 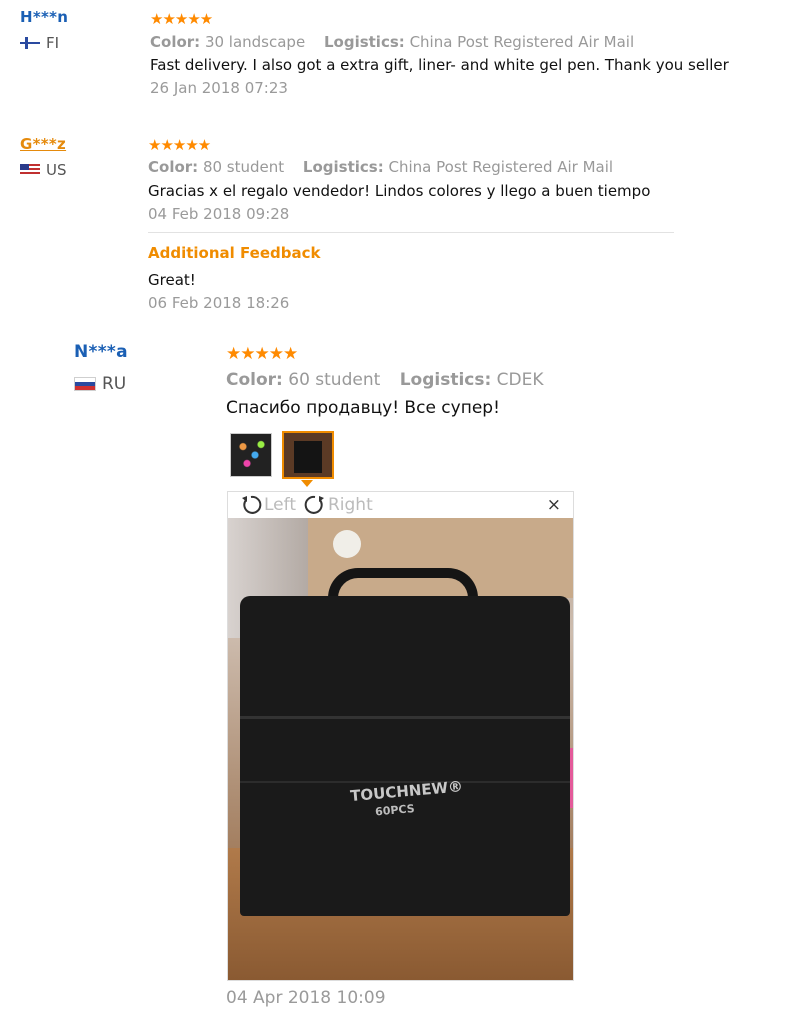 I want to click on reviewer-name: N***a, so click(x=101, y=352).